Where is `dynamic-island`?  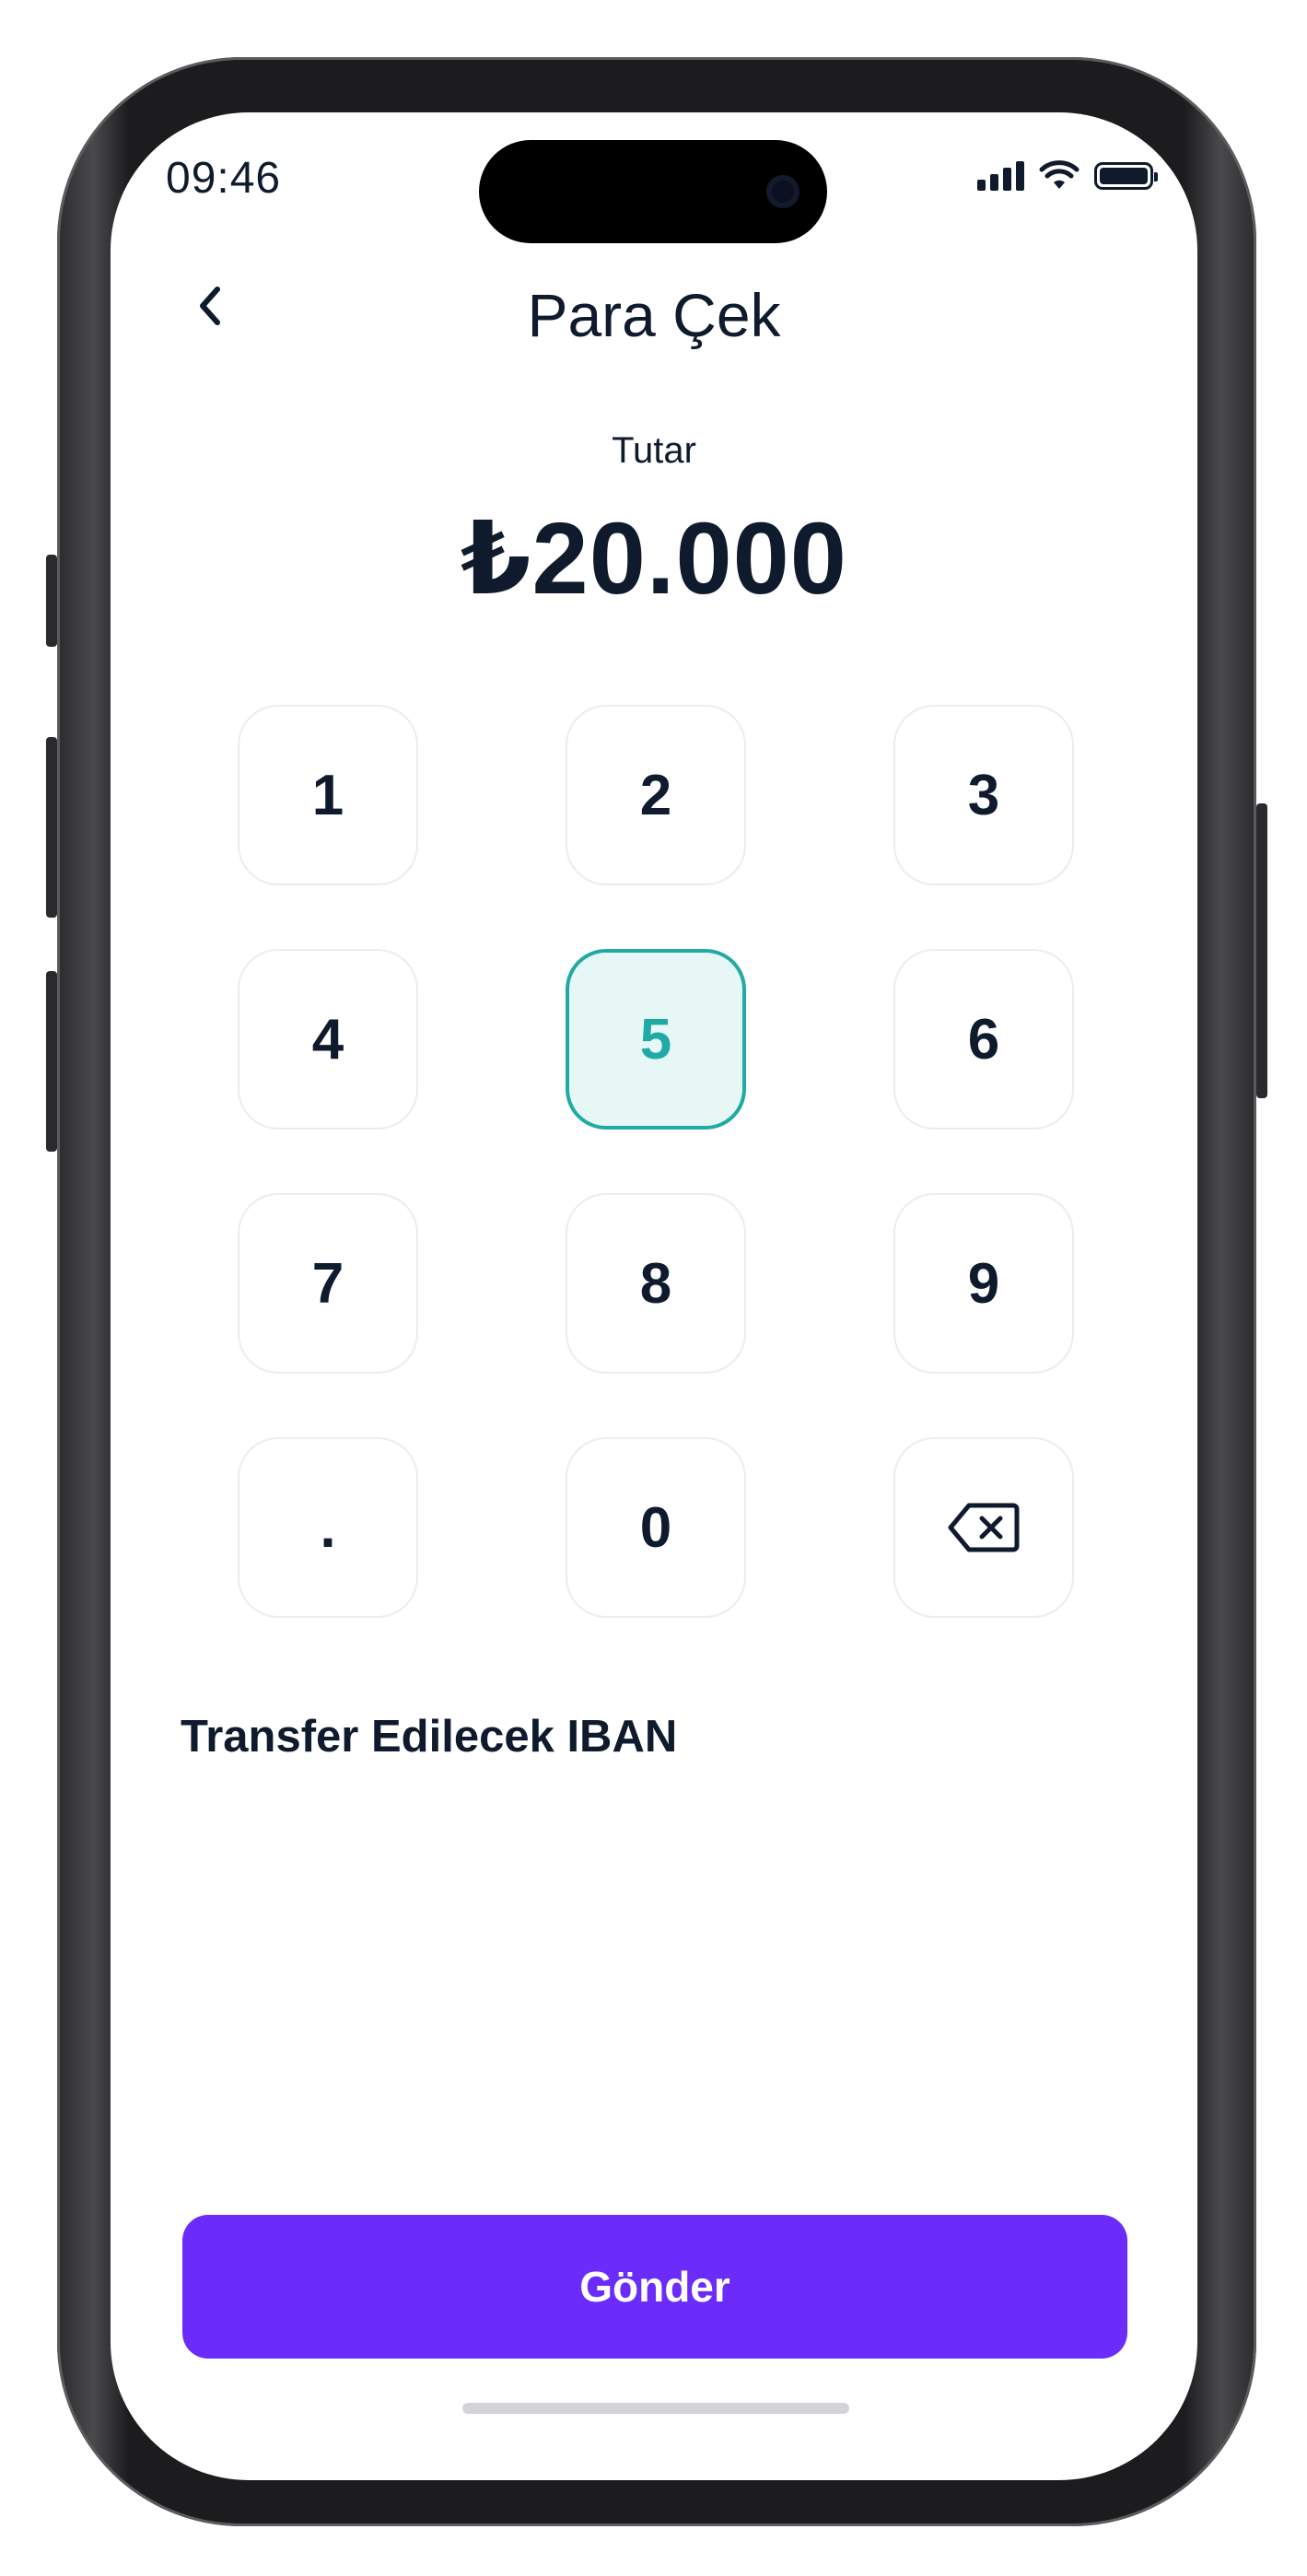 dynamic-island is located at coordinates (653, 191).